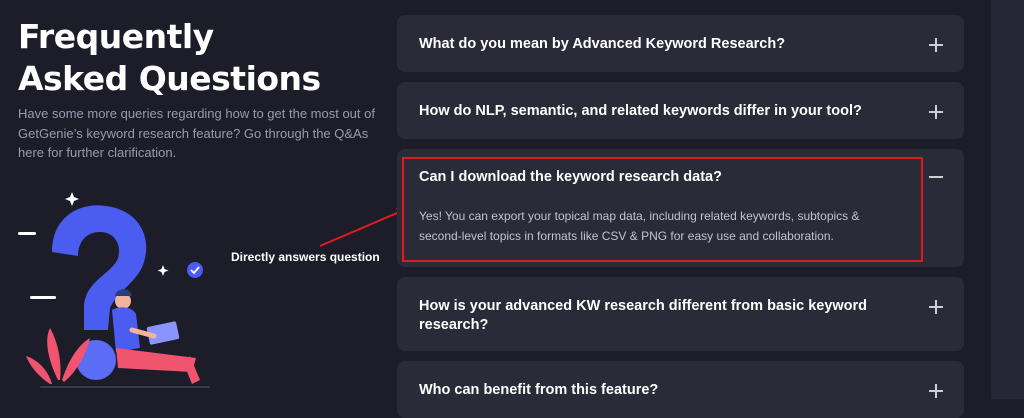 The height and width of the screenshot is (418, 1024). What do you see at coordinates (58, 356) in the screenshot?
I see `plant-leaves` at bounding box center [58, 356].